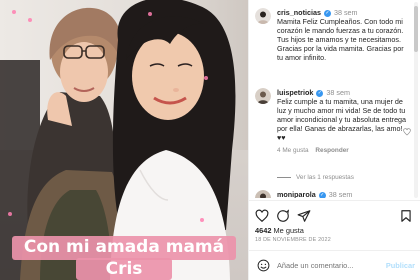 The height and width of the screenshot is (280, 420). Describe the element at coordinates (284, 177) in the screenshot. I see `replies-divider` at that location.